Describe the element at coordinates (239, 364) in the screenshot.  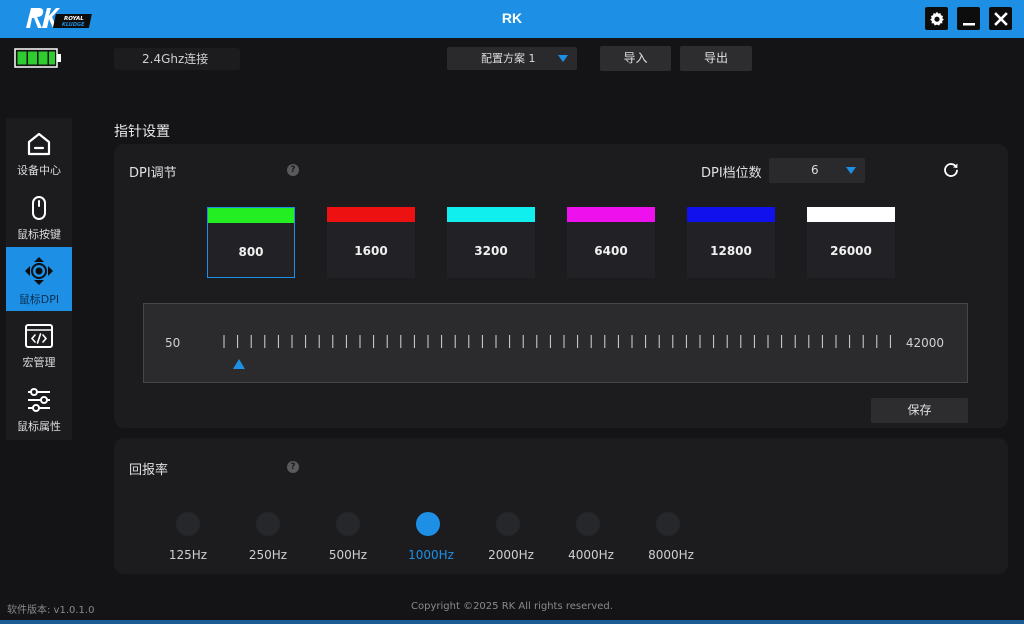
I see `slider-thumb` at that location.